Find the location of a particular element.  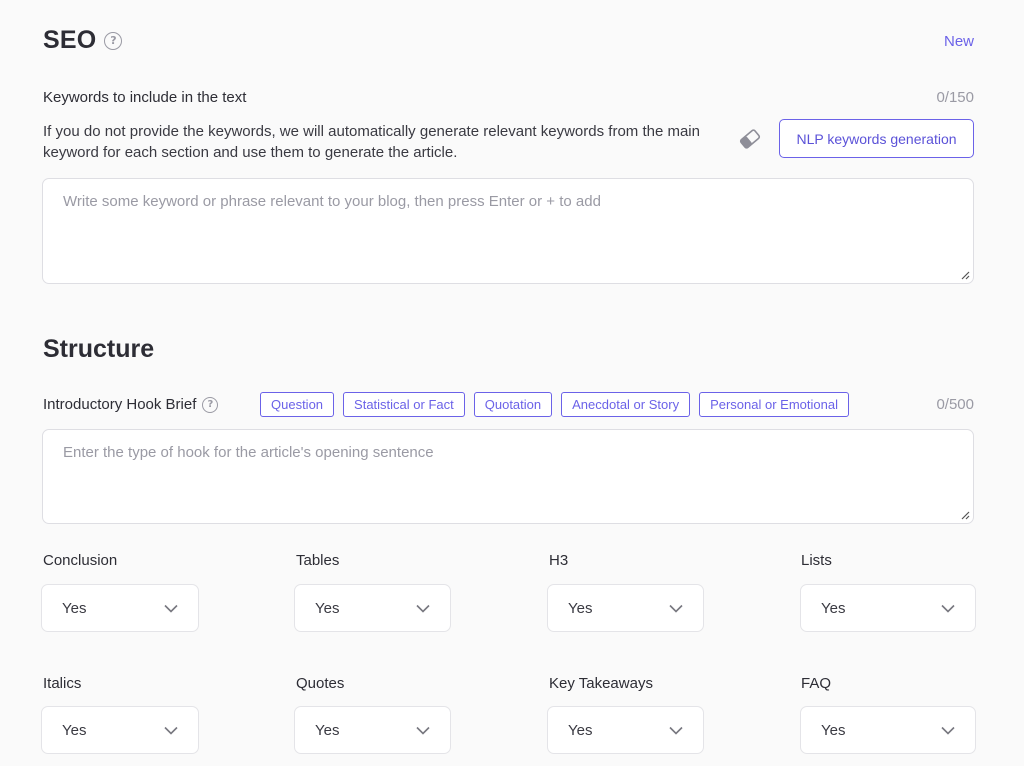

lists-label: Lists is located at coordinates (816, 560).